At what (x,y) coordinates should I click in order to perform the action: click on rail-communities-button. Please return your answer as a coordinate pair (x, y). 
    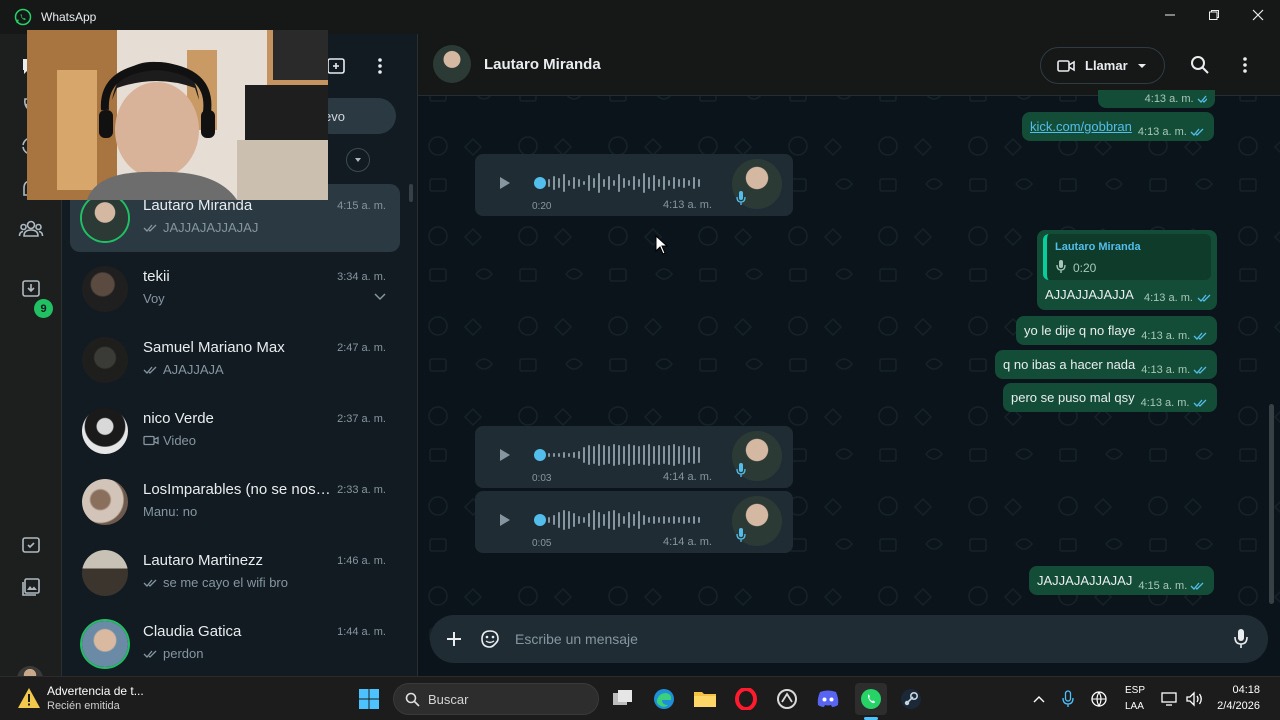
    Looking at the image, I should click on (31, 229).